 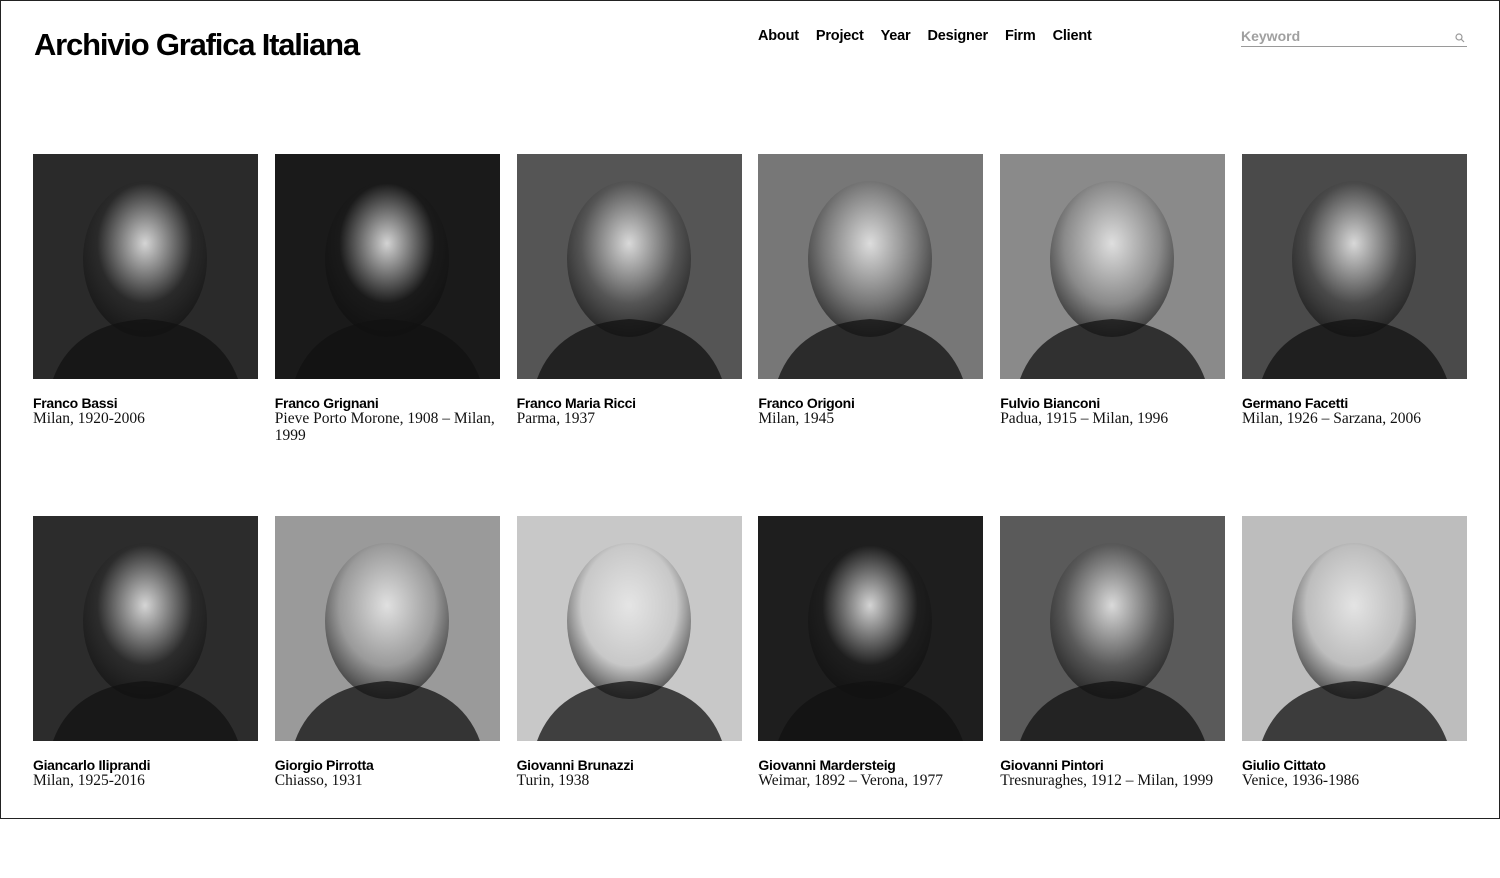 I want to click on designer-card: Franco Origoni Milan, 1945, so click(x=871, y=335).